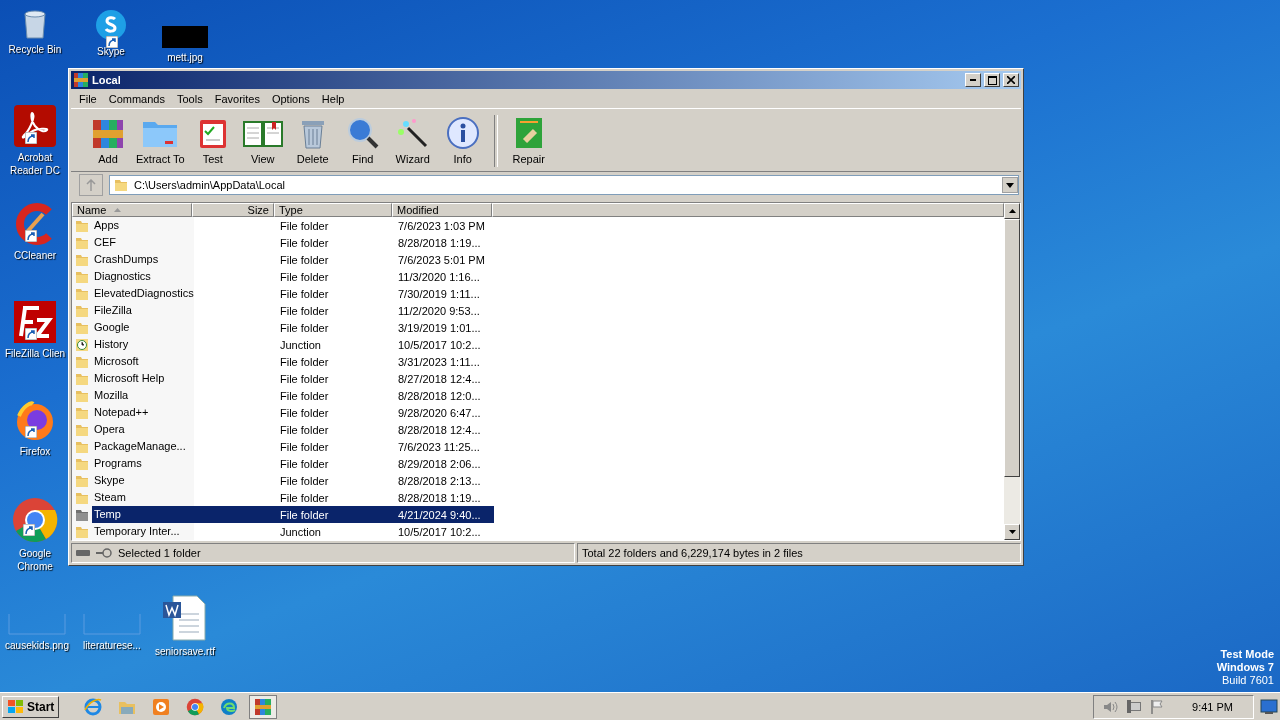 The image size is (1280, 720). Describe the element at coordinates (35, 126) in the screenshot. I see `pdf-reader-icon` at that location.